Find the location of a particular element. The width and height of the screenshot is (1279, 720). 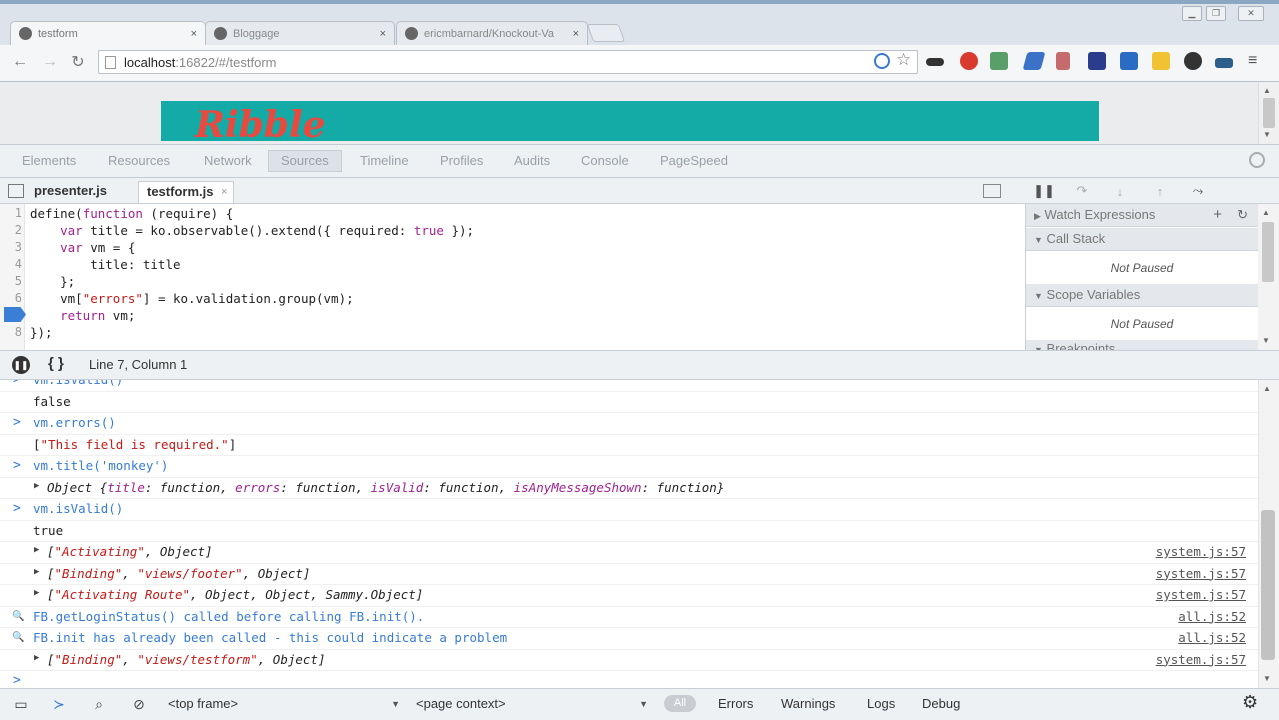

sidebar-scrollbar: ▲ ▼ is located at coordinates (1268, 277).